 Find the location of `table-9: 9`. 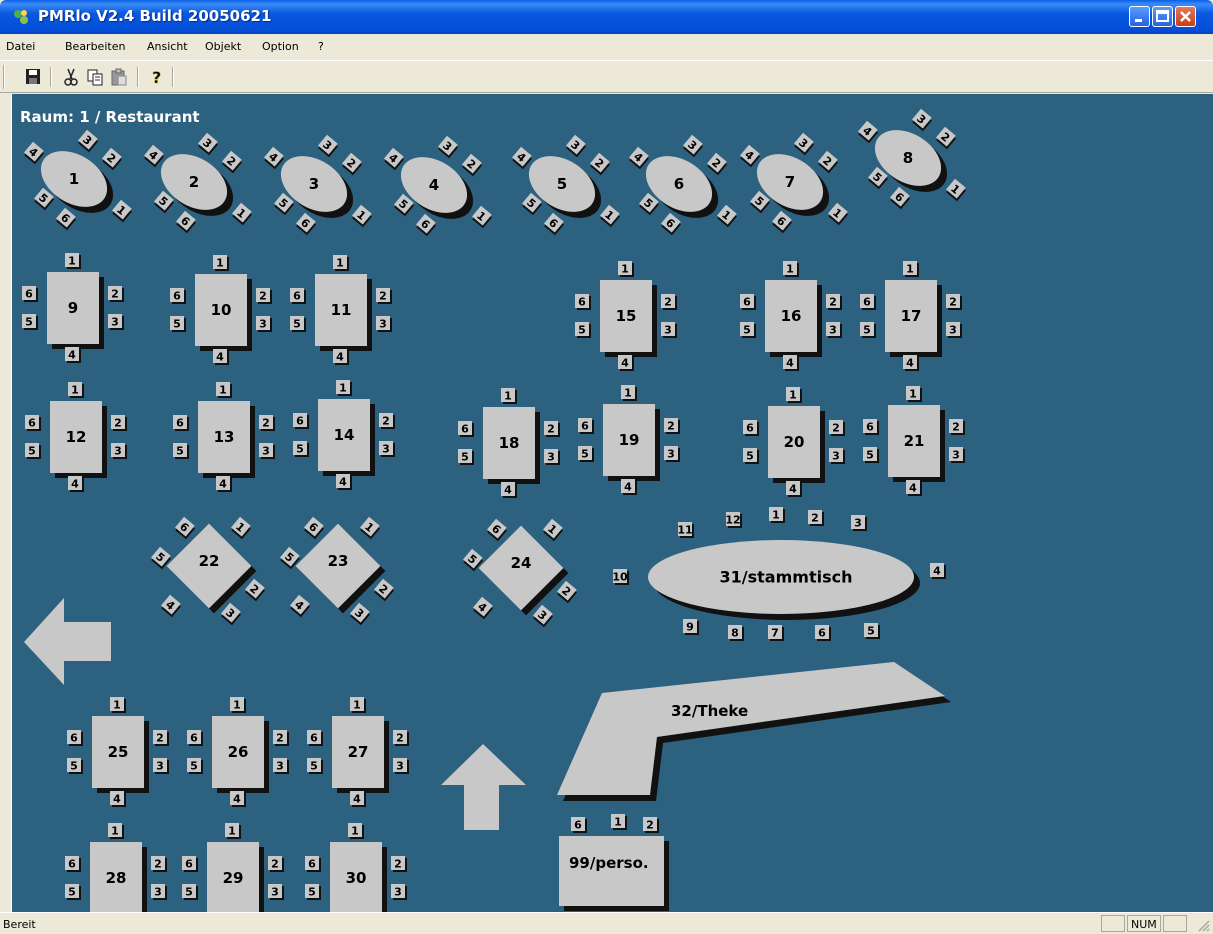

table-9: 9 is located at coordinates (75, 310).